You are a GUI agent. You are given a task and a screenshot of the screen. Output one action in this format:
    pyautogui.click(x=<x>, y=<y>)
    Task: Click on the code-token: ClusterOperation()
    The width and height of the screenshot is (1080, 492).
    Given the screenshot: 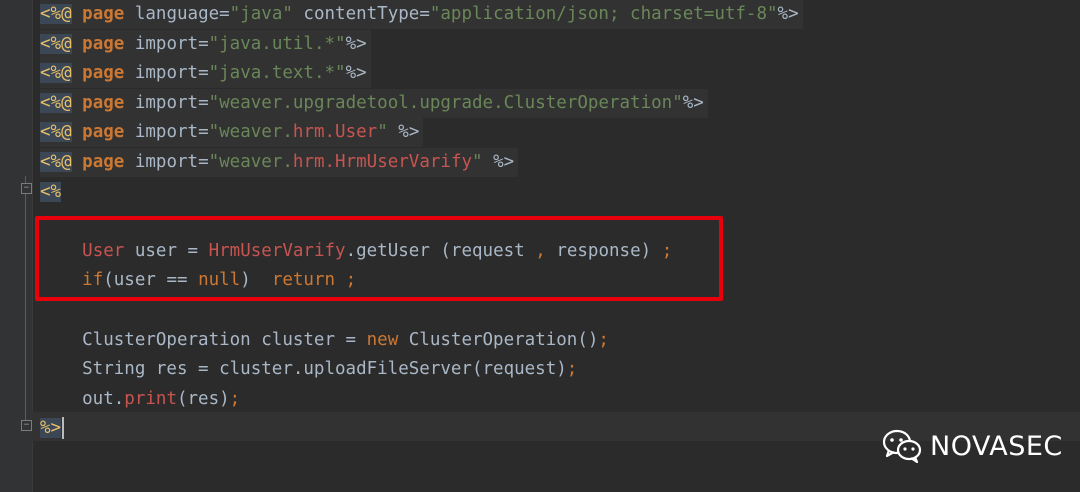 What is the action you would take?
    pyautogui.click(x=498, y=339)
    